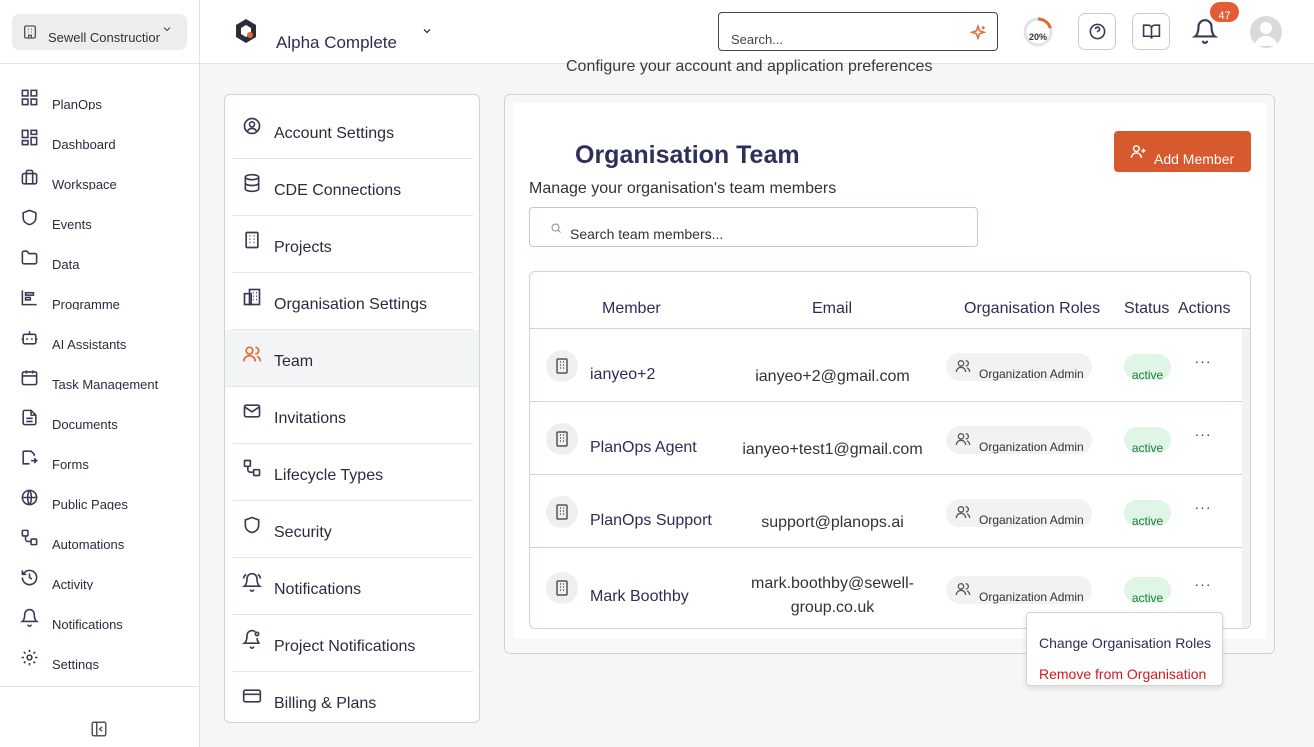 This screenshot has height=747, width=1314. What do you see at coordinates (832, 522) in the screenshot?
I see `member-email: support@planops.ai` at bounding box center [832, 522].